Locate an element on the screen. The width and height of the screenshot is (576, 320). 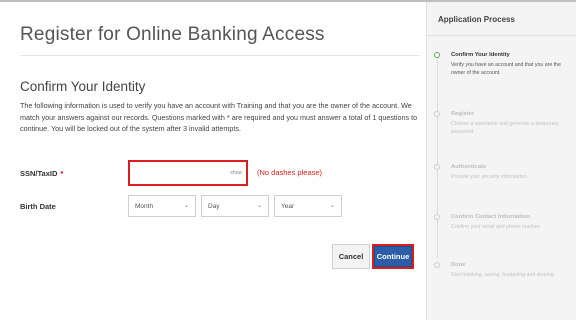
month-select-value: Month is located at coordinates (144, 206).